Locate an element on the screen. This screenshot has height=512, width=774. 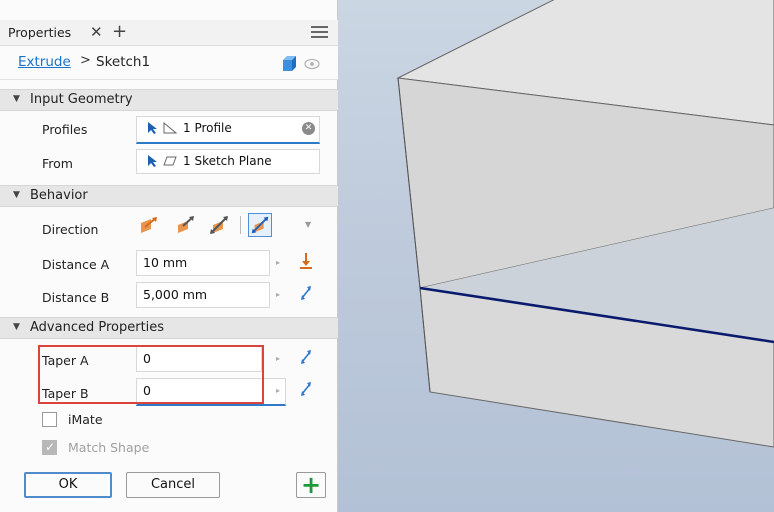
section-title: Behavior is located at coordinates (59, 195).